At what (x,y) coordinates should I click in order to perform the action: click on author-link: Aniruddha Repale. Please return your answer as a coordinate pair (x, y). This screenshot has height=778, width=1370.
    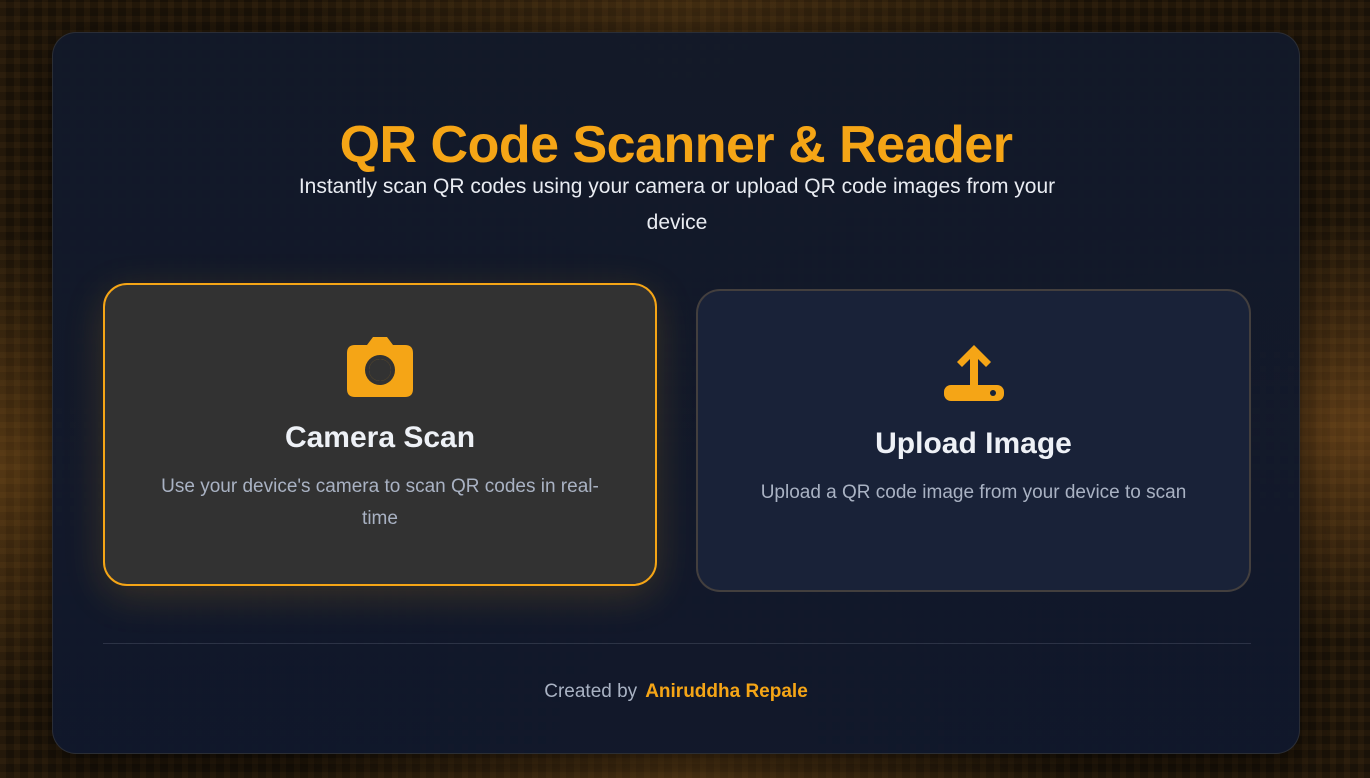
    Looking at the image, I should click on (726, 691).